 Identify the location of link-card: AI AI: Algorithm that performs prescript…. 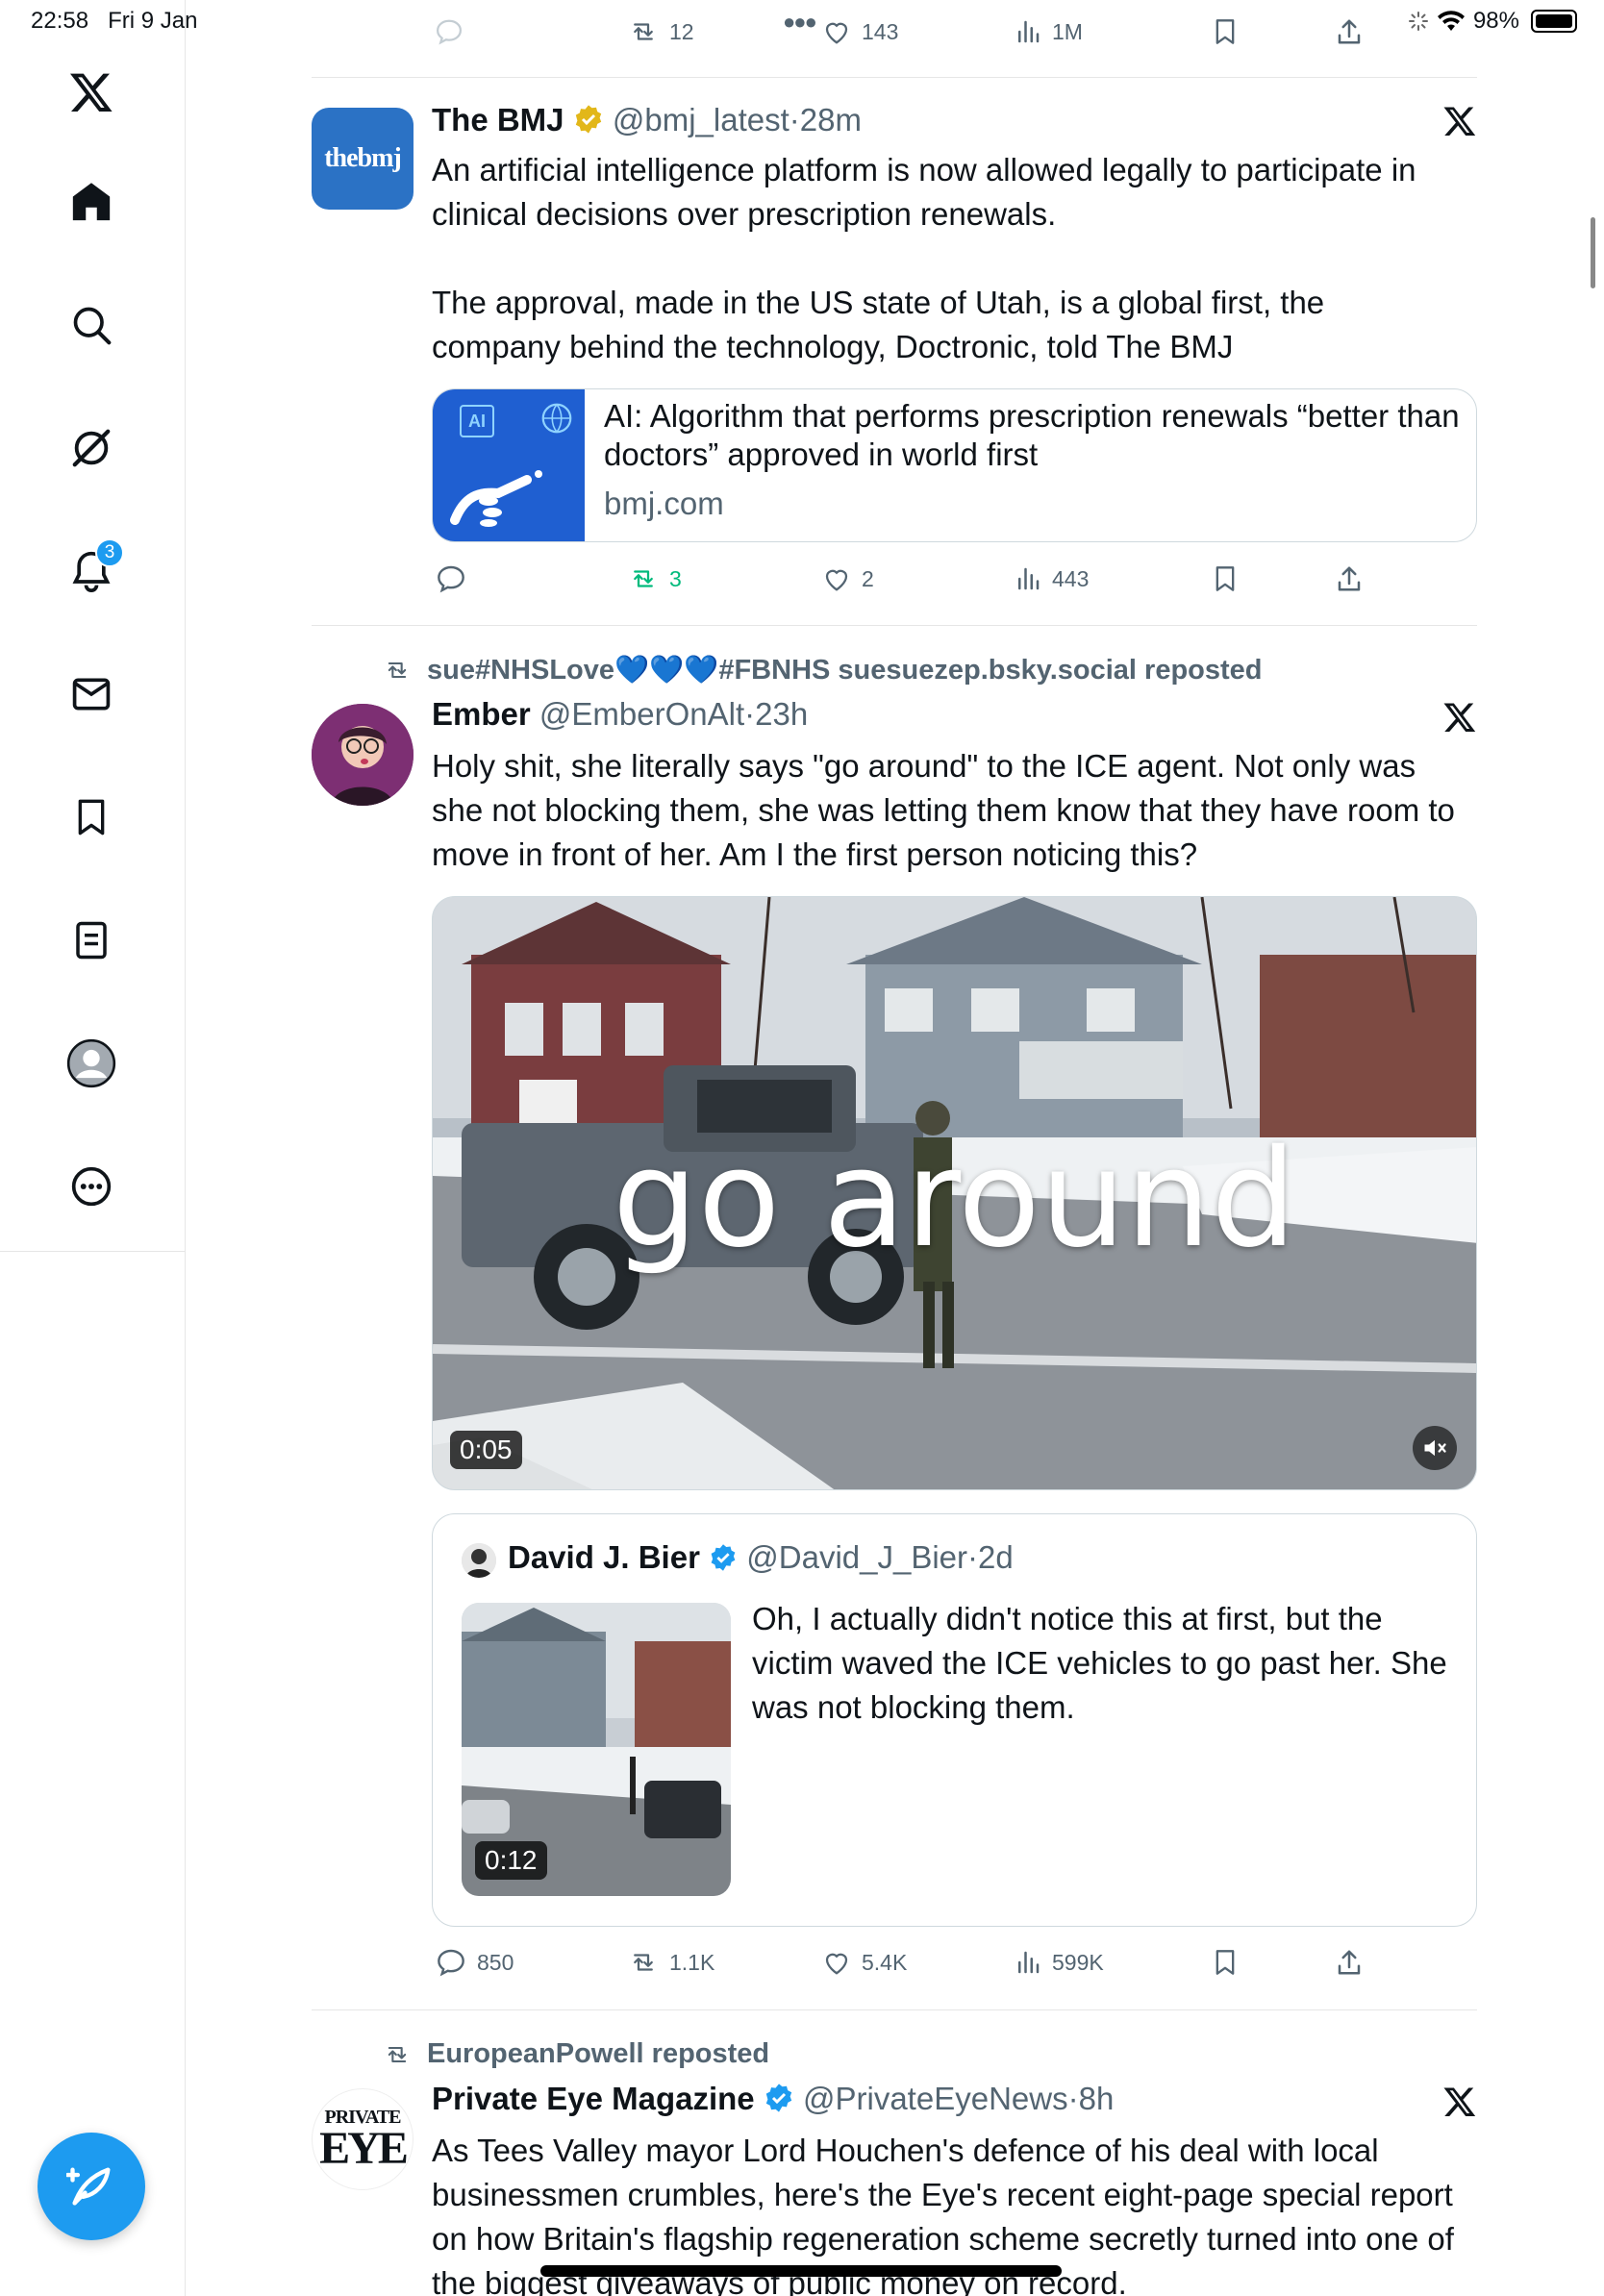
(954, 465).